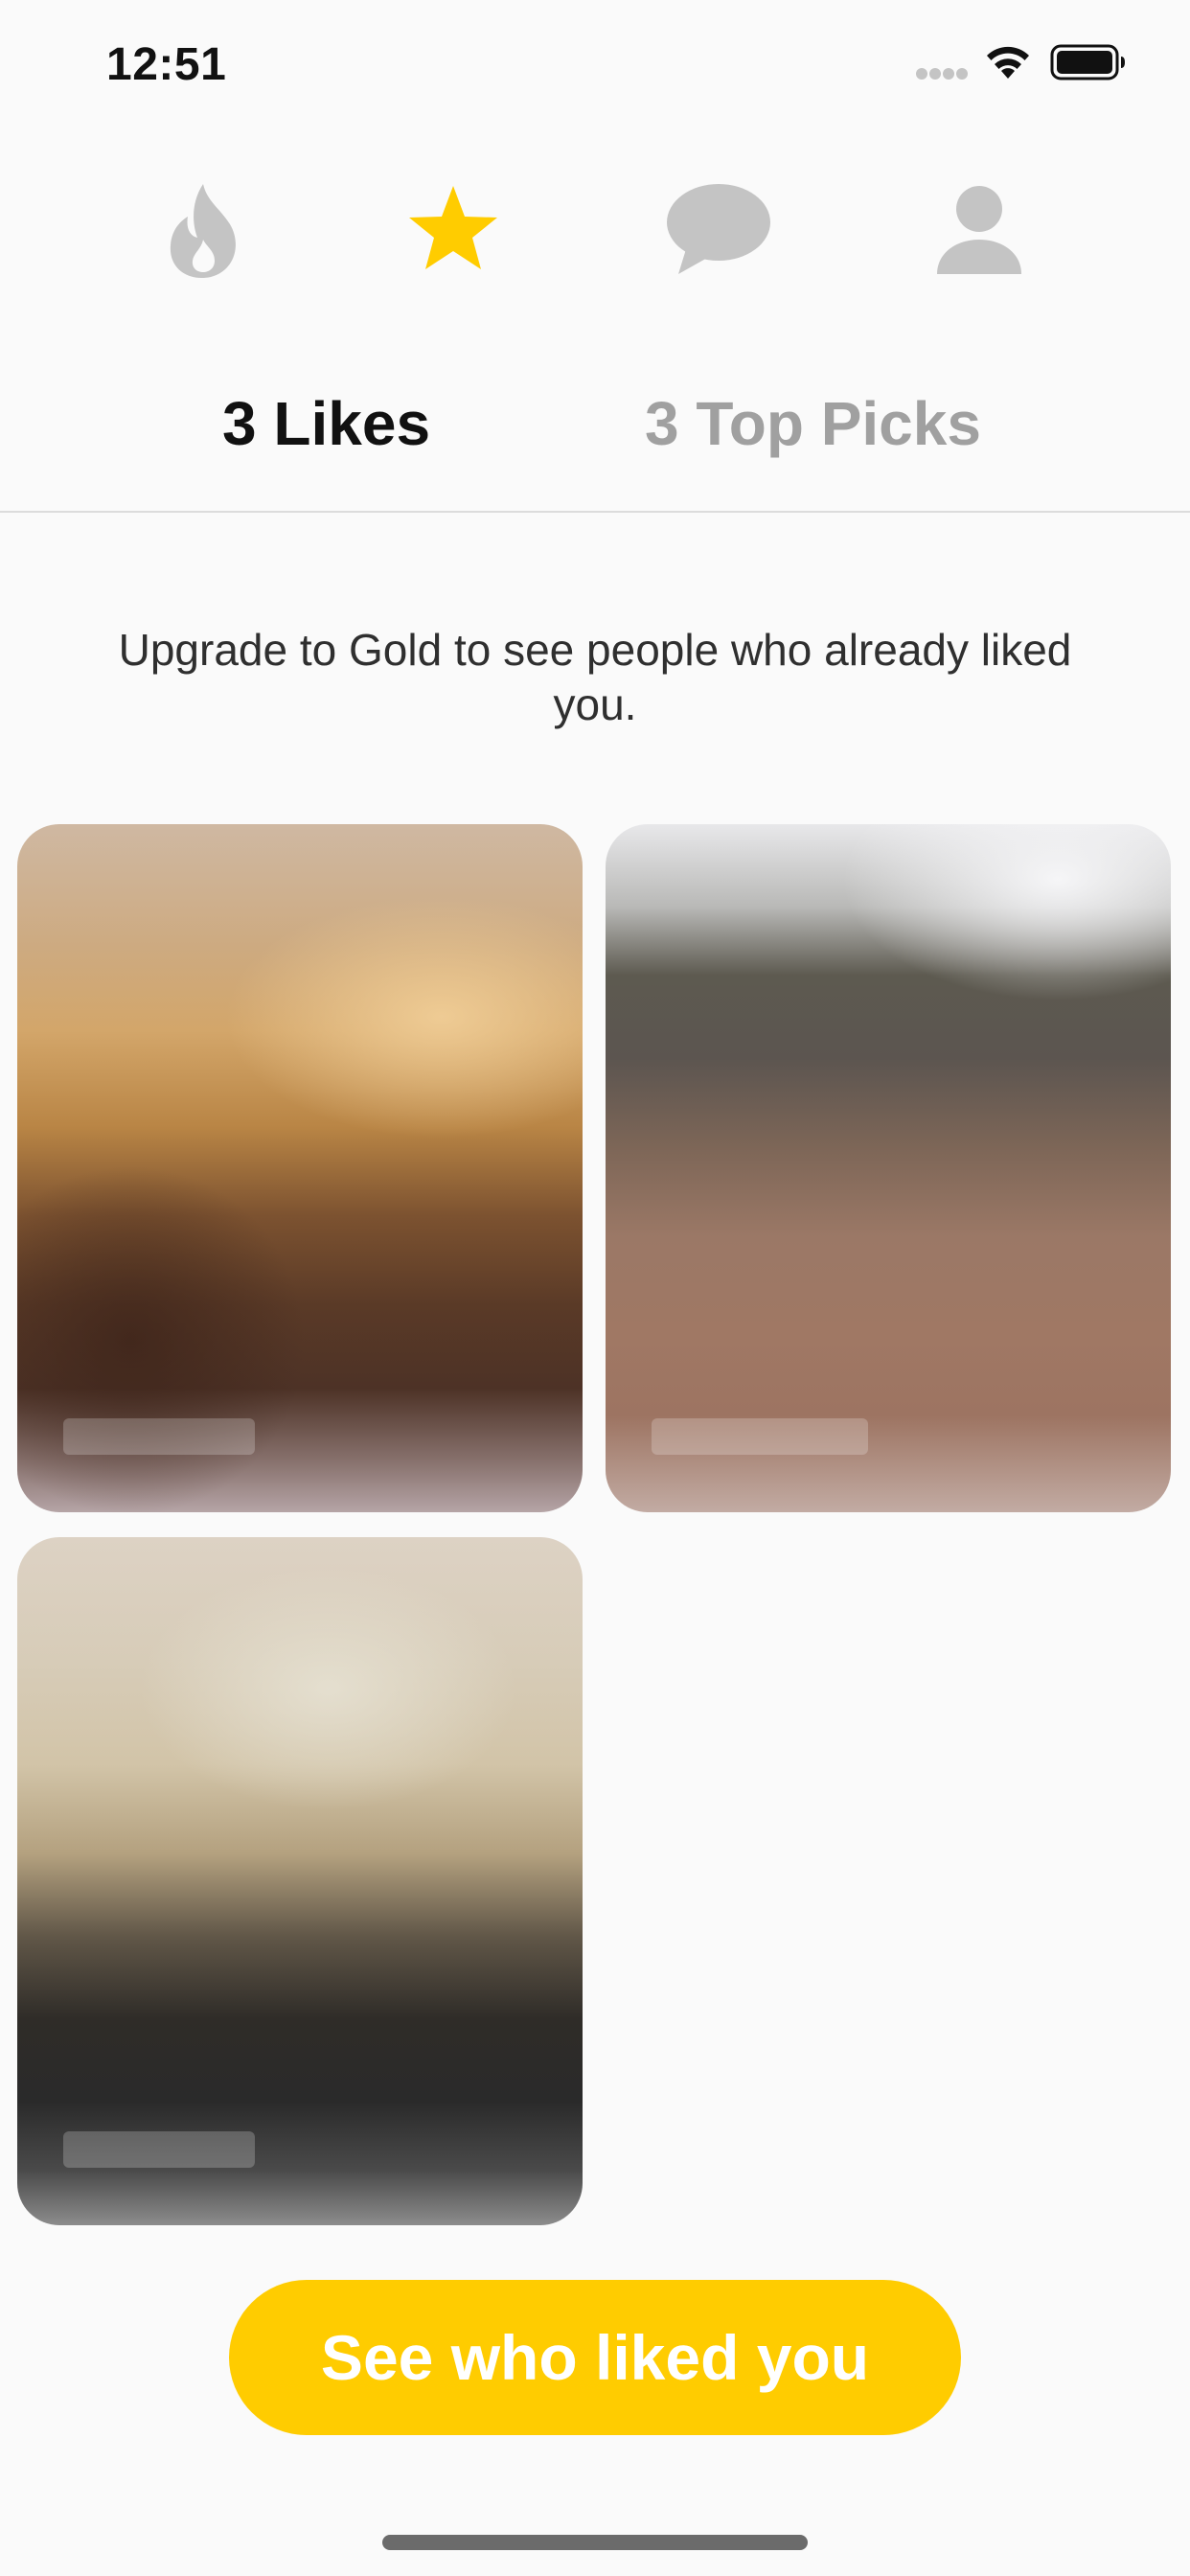 The width and height of the screenshot is (1190, 2576). What do you see at coordinates (595, 436) in the screenshot?
I see `likes-tabs: 3 Likes 3 Top Picks` at bounding box center [595, 436].